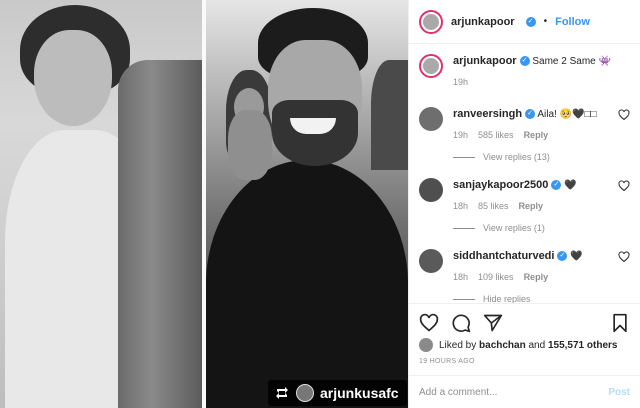  Describe the element at coordinates (431, 66) in the screenshot. I see `caption-avatar` at that location.